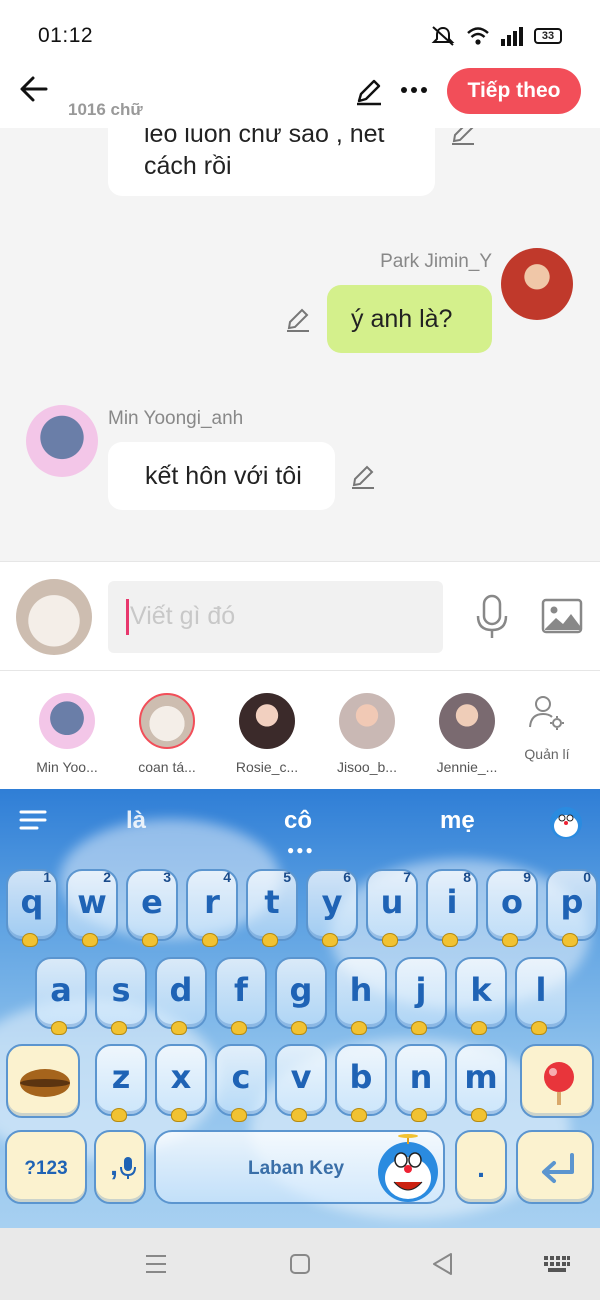 This screenshot has height=1300, width=600. What do you see at coordinates (275, 617) in the screenshot?
I see `message-input: Viết gì đó` at bounding box center [275, 617].